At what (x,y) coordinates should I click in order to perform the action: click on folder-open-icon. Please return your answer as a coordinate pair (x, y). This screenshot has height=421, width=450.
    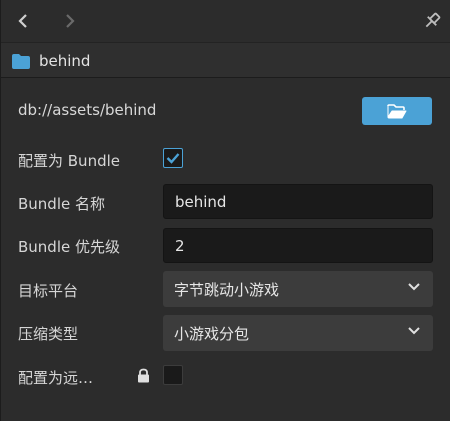
    Looking at the image, I should click on (397, 110).